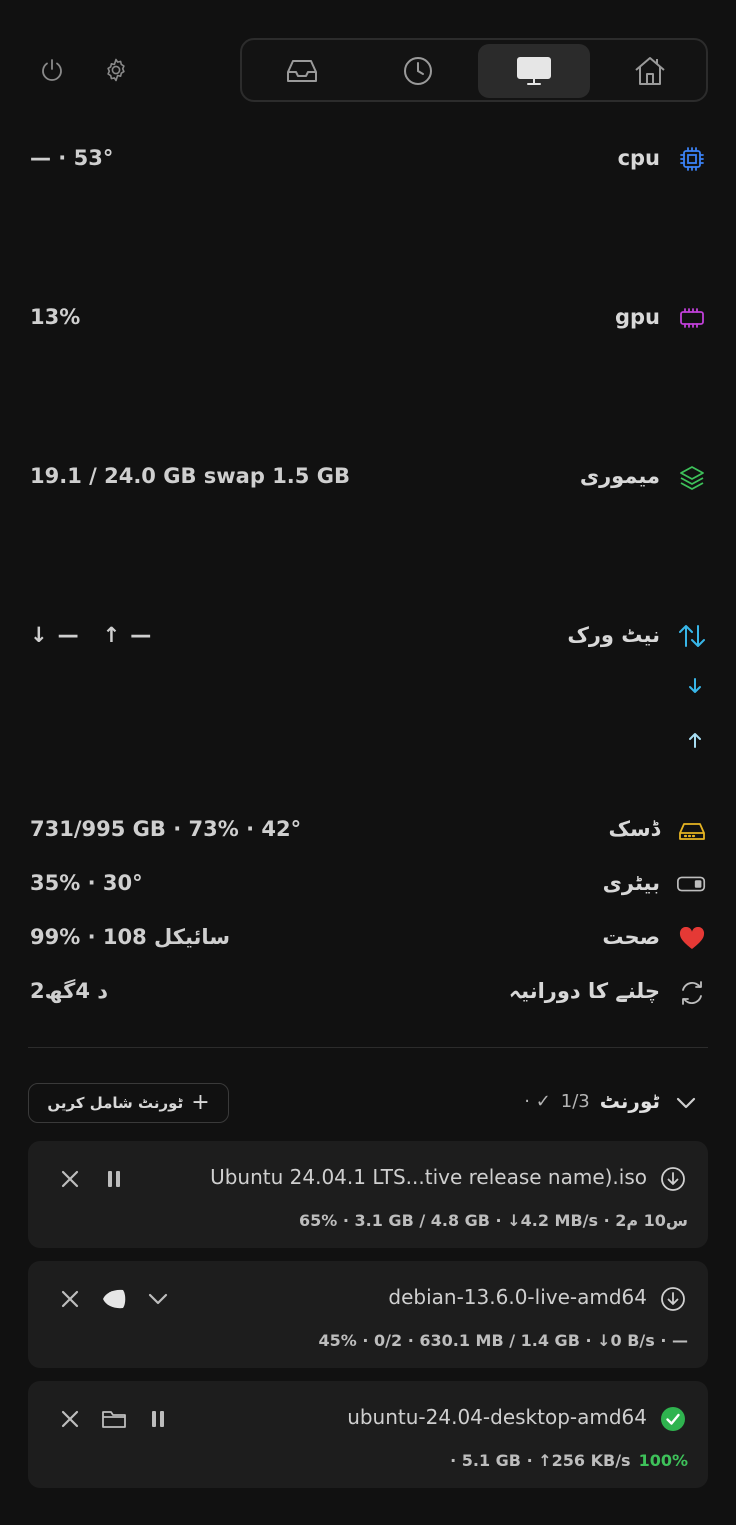 Image resolution: width=736 pixels, height=1525 pixels. I want to click on network-up-value: —, so click(141, 635).